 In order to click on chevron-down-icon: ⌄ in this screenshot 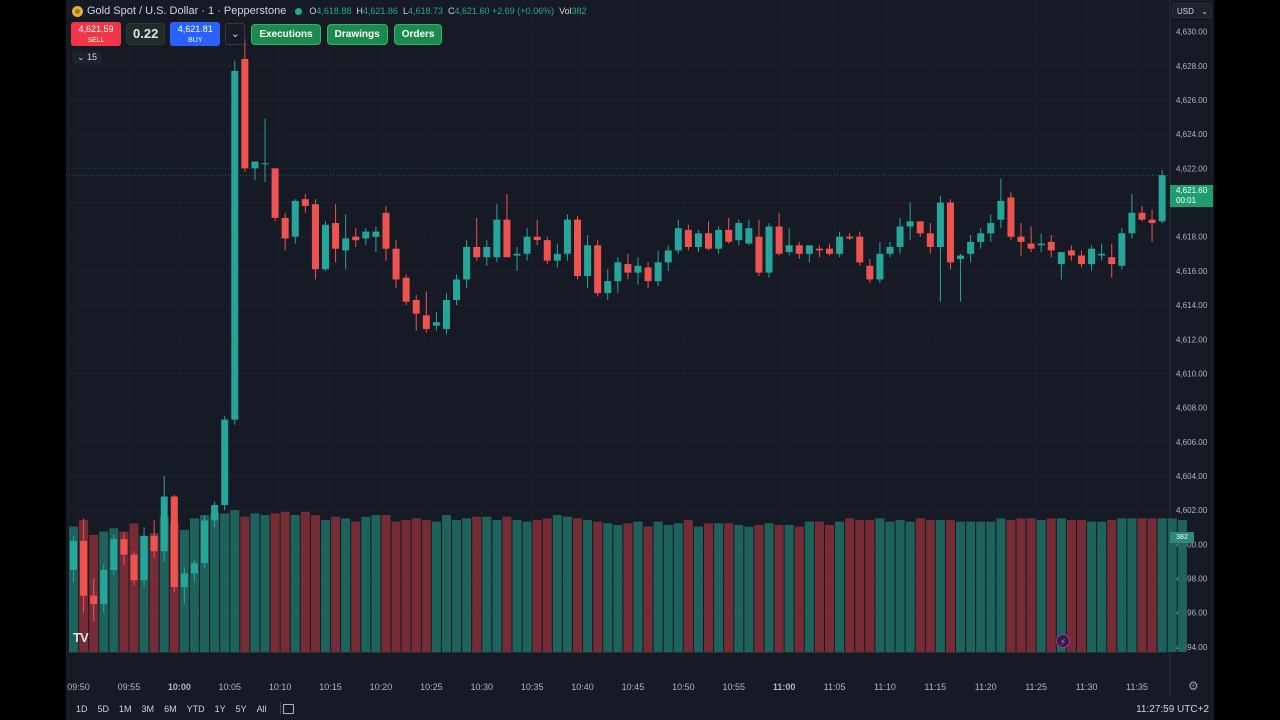, I will do `click(1204, 11)`.